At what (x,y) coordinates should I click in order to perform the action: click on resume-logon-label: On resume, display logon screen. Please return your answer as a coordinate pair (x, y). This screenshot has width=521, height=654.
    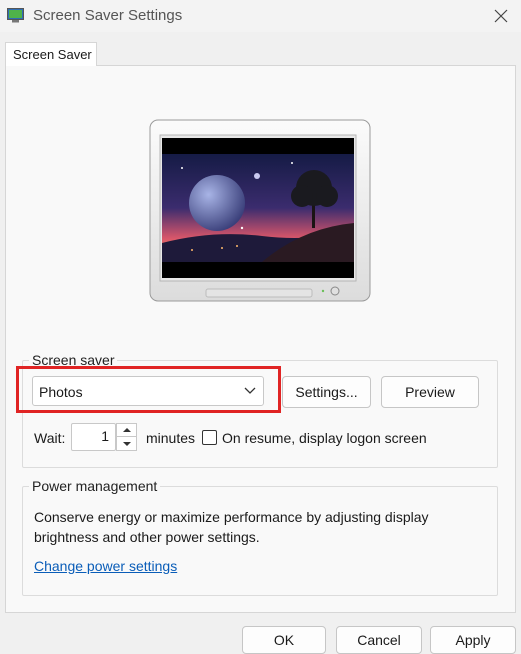
    Looking at the image, I should click on (324, 438).